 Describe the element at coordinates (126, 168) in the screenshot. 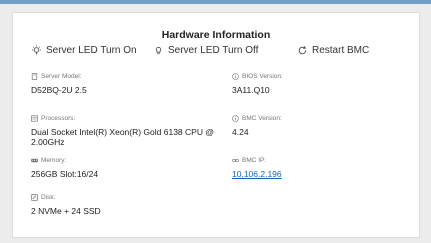

I see `memory-field: Memory: 256GB Slot:16/24` at that location.